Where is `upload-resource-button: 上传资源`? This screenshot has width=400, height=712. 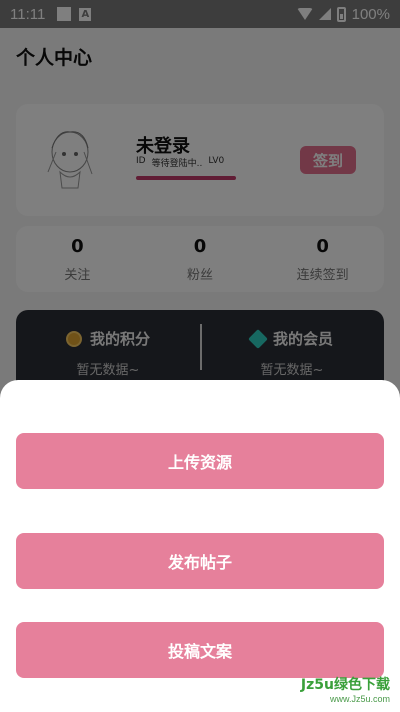 upload-resource-button: 上传资源 is located at coordinates (200, 461).